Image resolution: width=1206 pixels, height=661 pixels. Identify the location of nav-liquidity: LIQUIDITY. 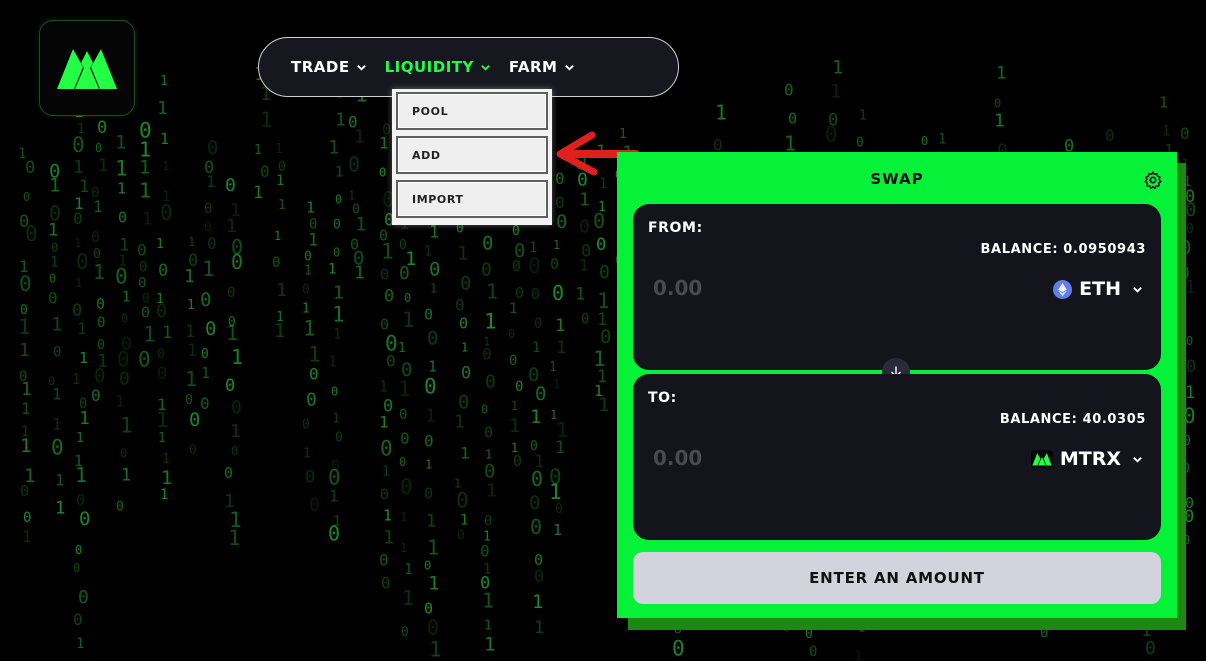
(438, 67).